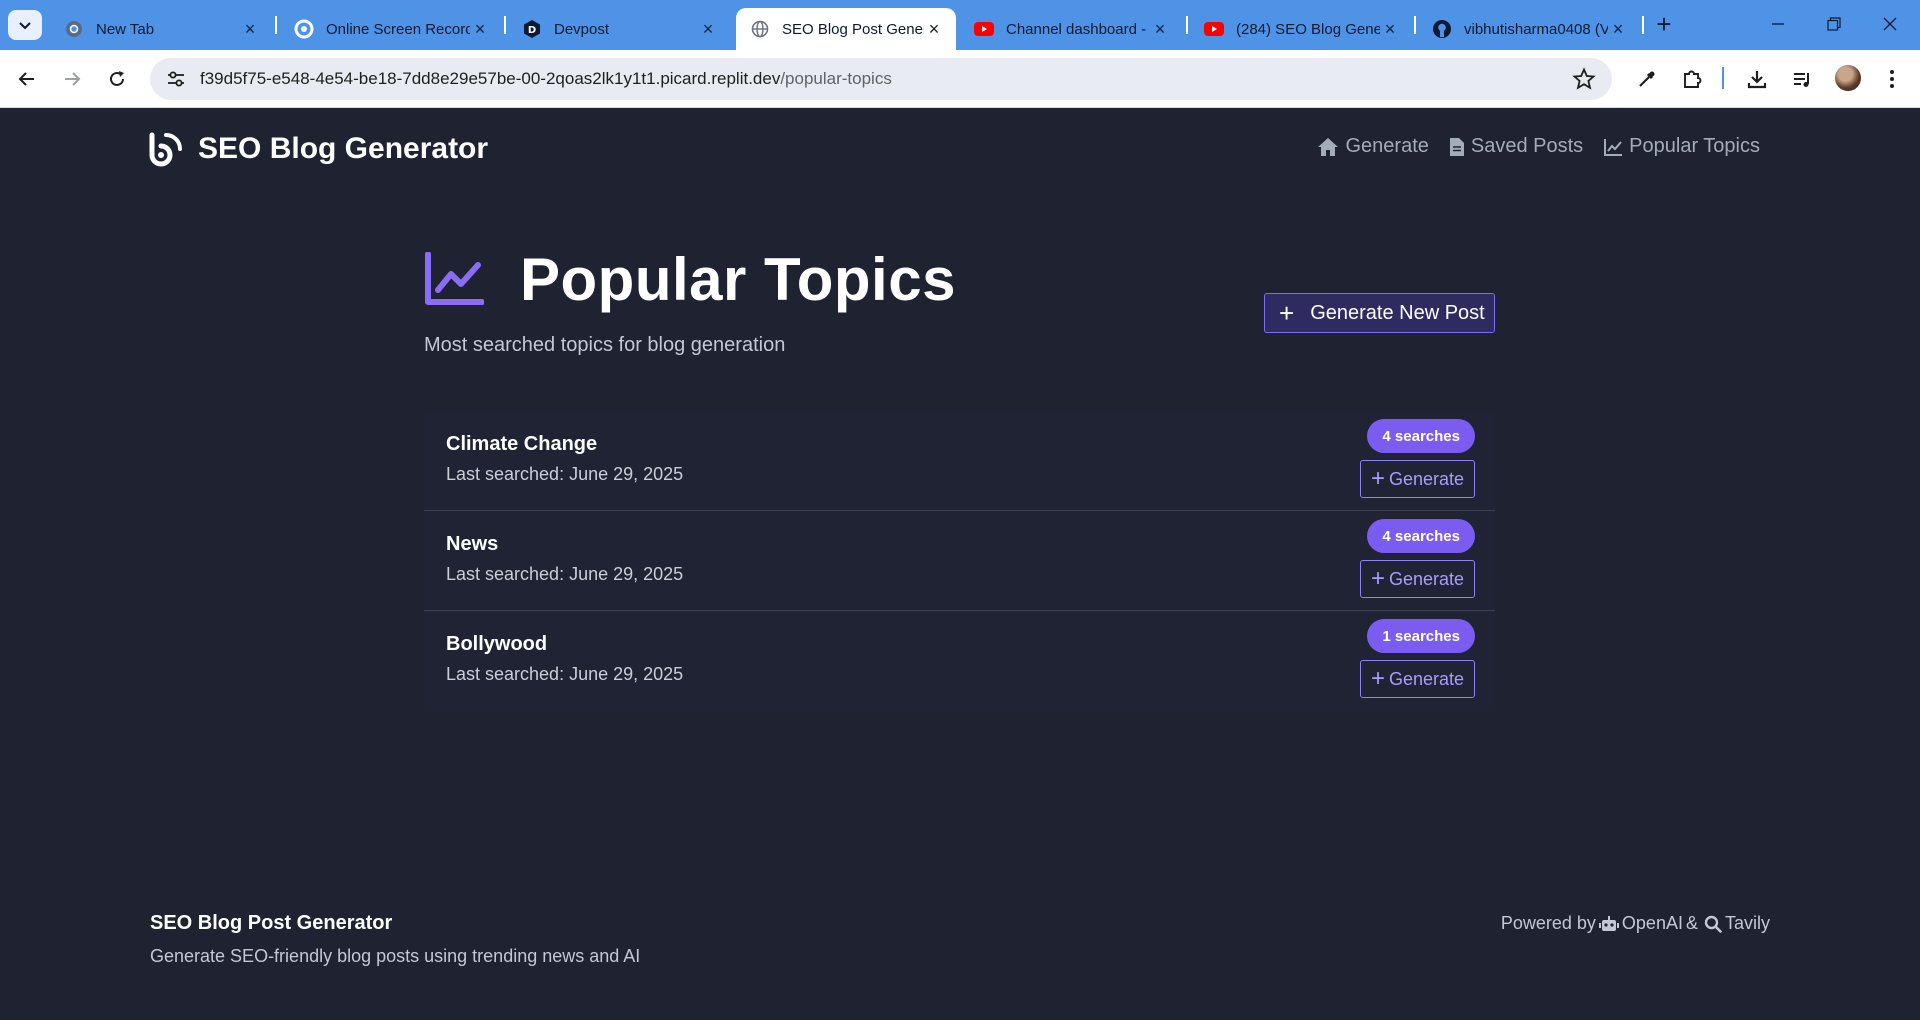  I want to click on nav-saved-posts: Saved Posts, so click(1516, 146).